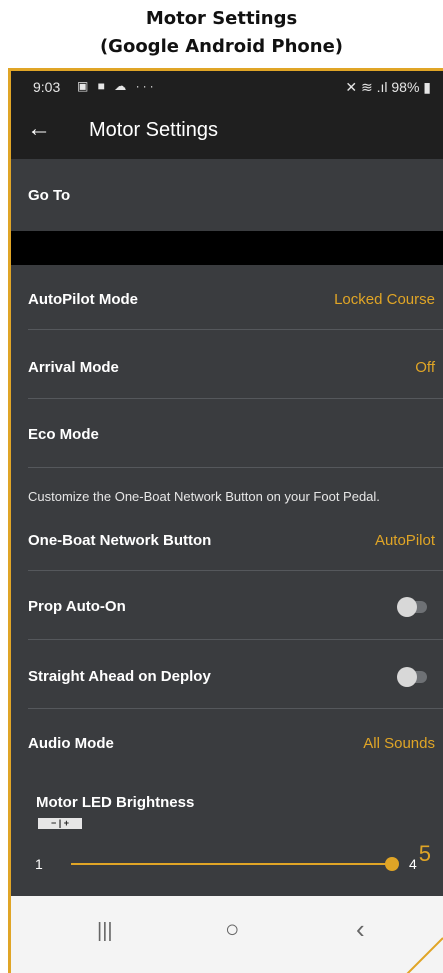  Describe the element at coordinates (83, 299) in the screenshot. I see `autopilot-mode-label: AutoPilot Mode` at that location.